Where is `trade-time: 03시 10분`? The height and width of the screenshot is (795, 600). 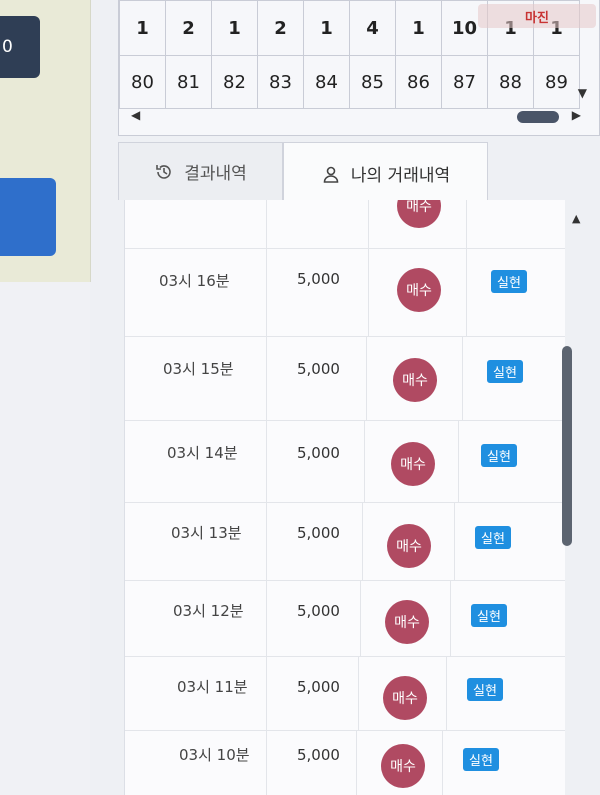 trade-time: 03시 10분 is located at coordinates (214, 755).